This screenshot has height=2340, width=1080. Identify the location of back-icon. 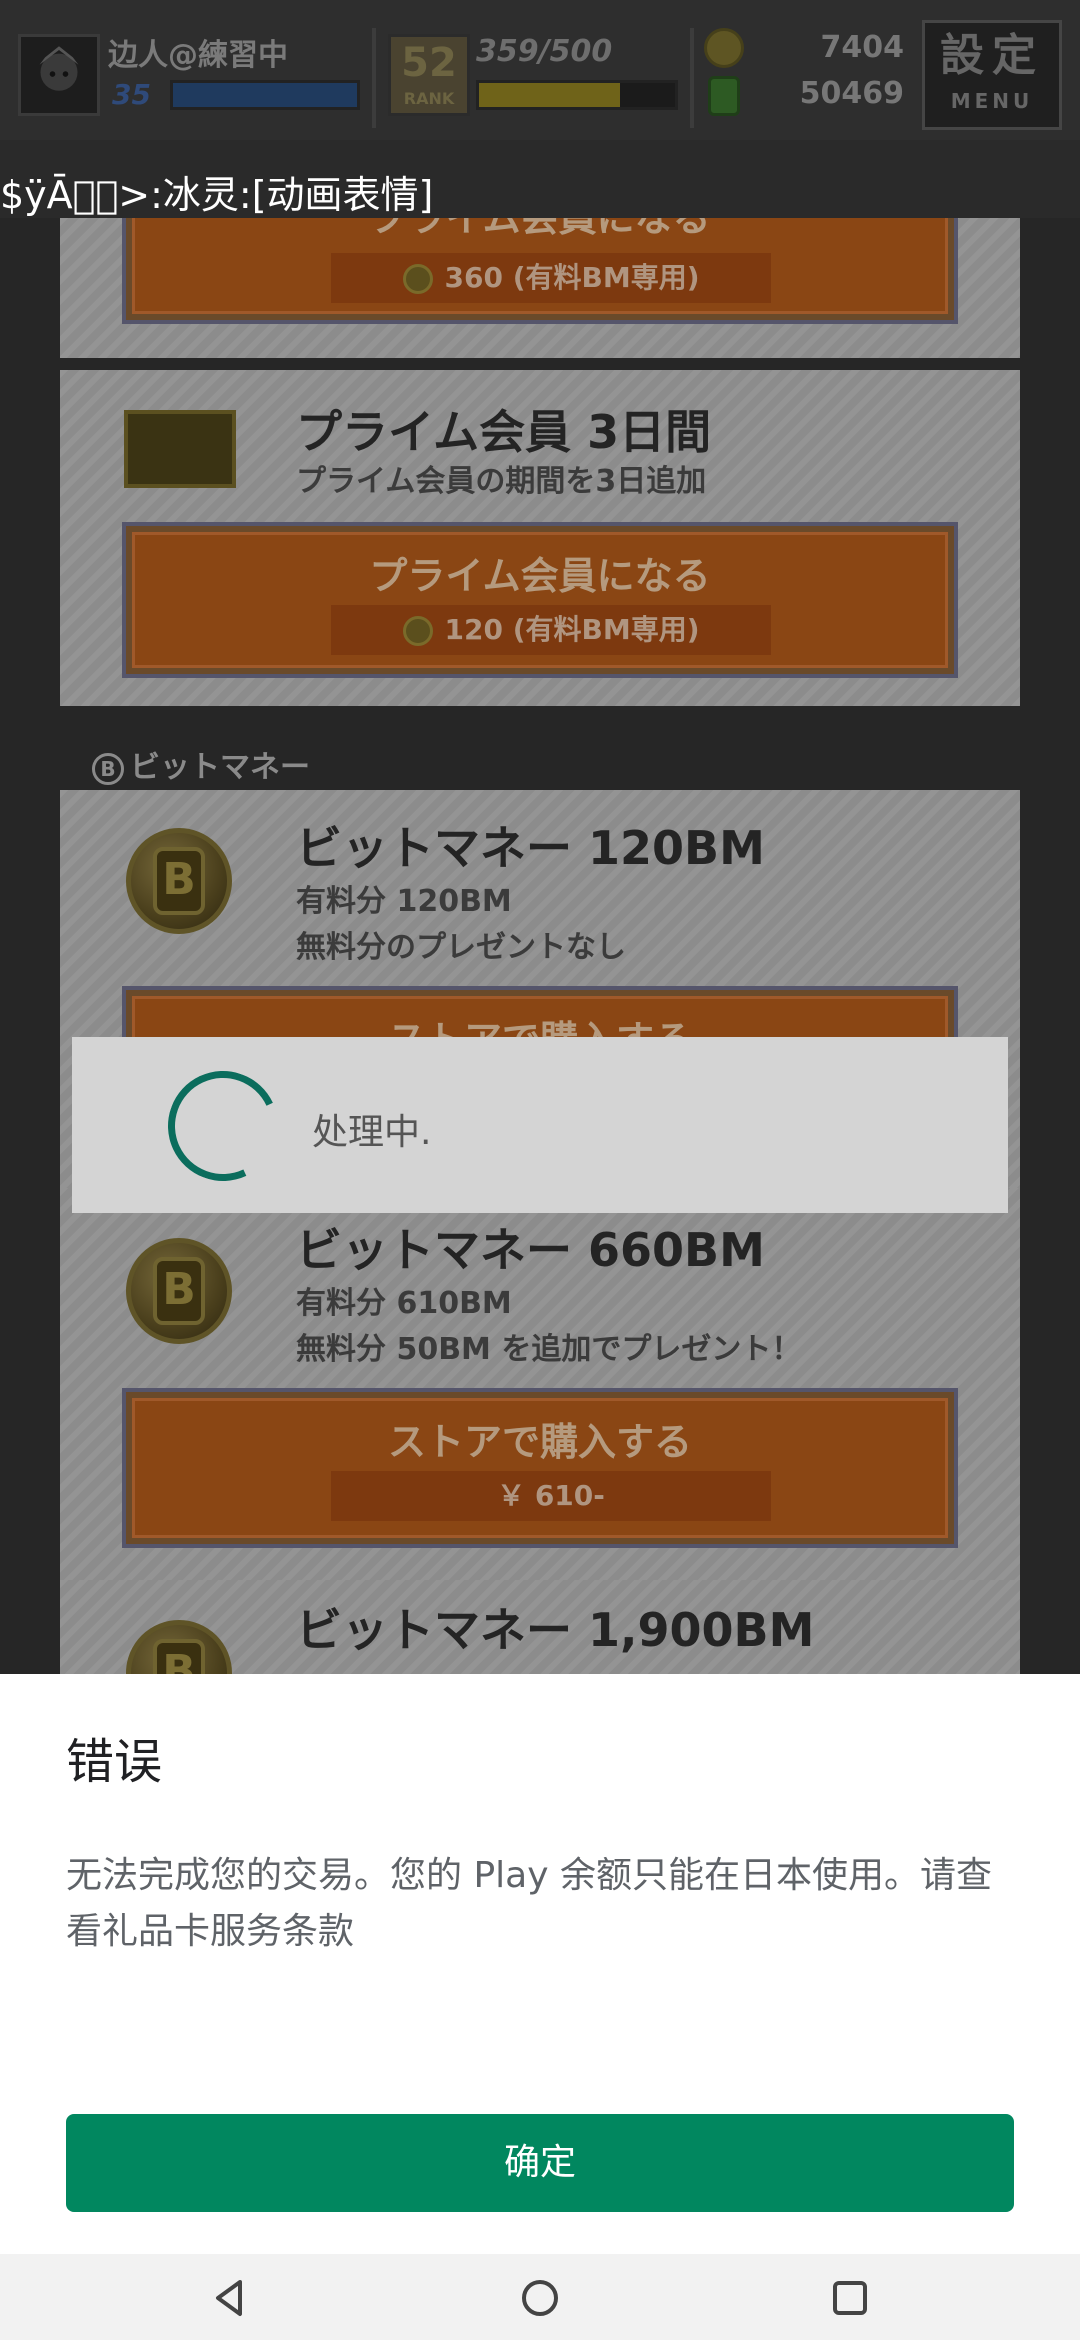
(230, 2298).